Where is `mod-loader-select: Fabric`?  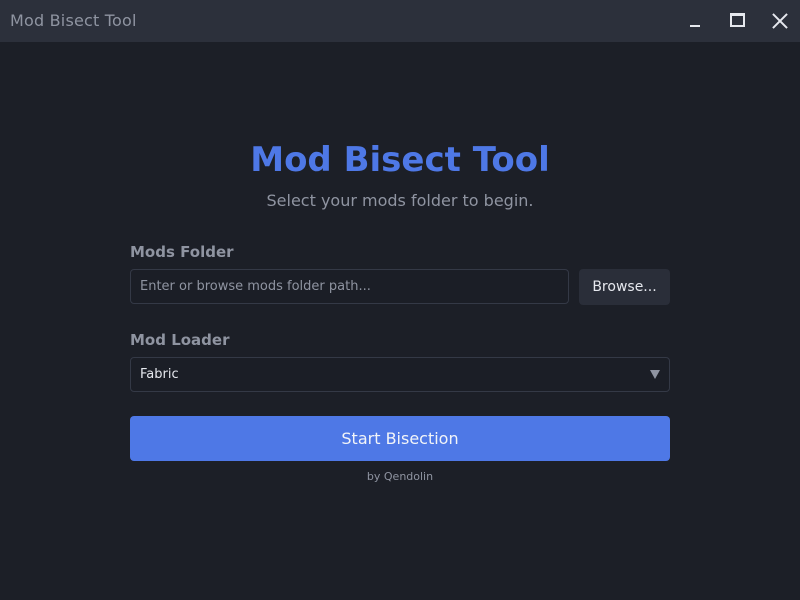 mod-loader-select: Fabric is located at coordinates (400, 374).